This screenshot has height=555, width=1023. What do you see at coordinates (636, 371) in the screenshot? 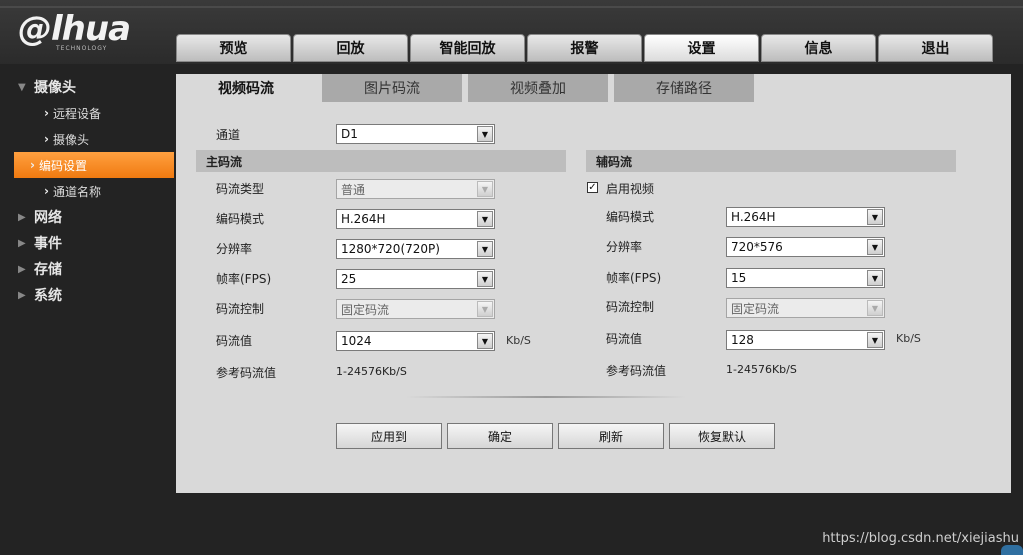
I see `sub-ref-bitrate-label: 参考码流值` at bounding box center [636, 371].